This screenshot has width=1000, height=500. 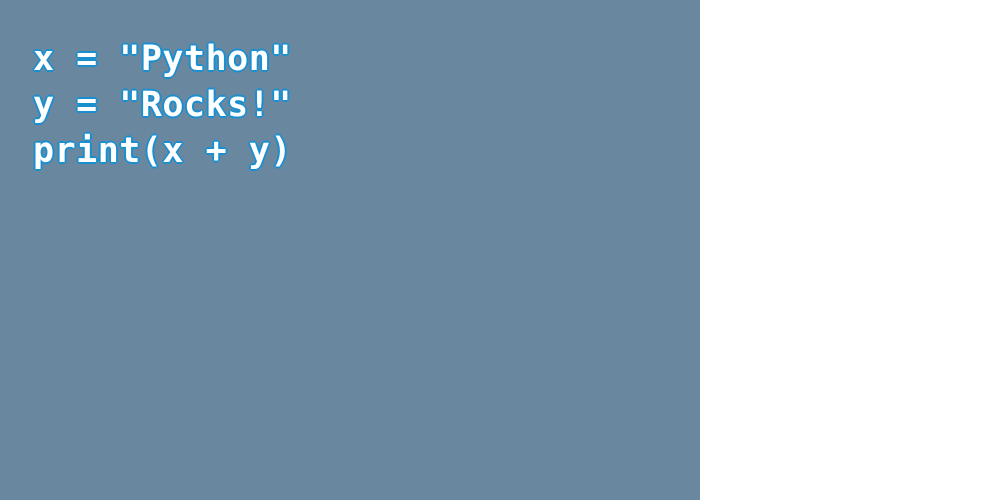 I want to click on code-line-3: print(x + y), so click(x=162, y=151).